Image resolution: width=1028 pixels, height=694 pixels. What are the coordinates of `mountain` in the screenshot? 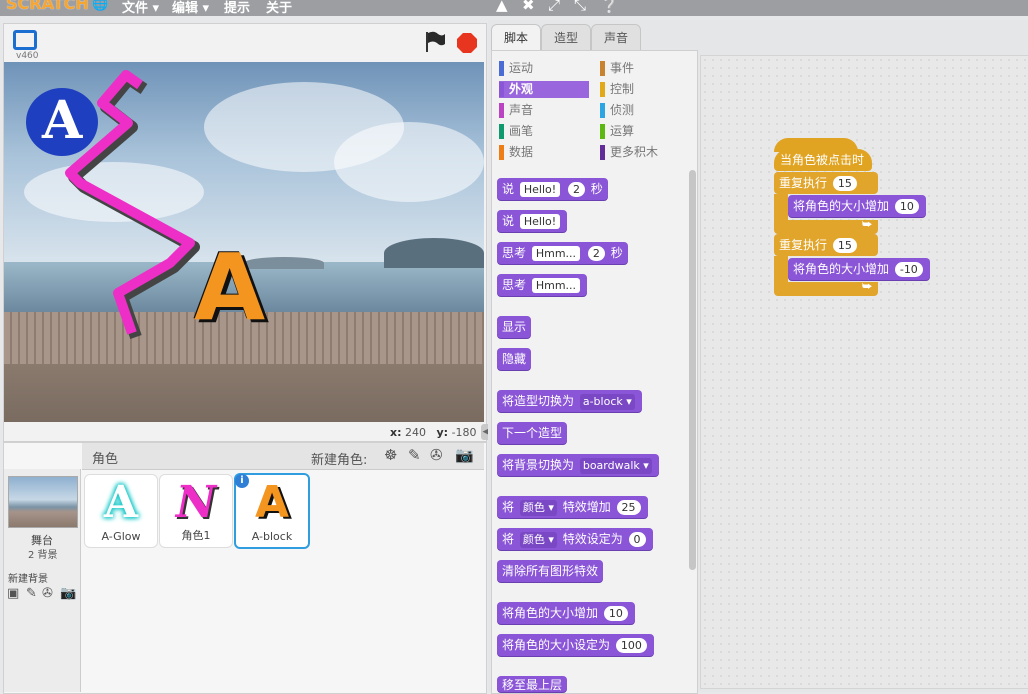 It's located at (434, 253).